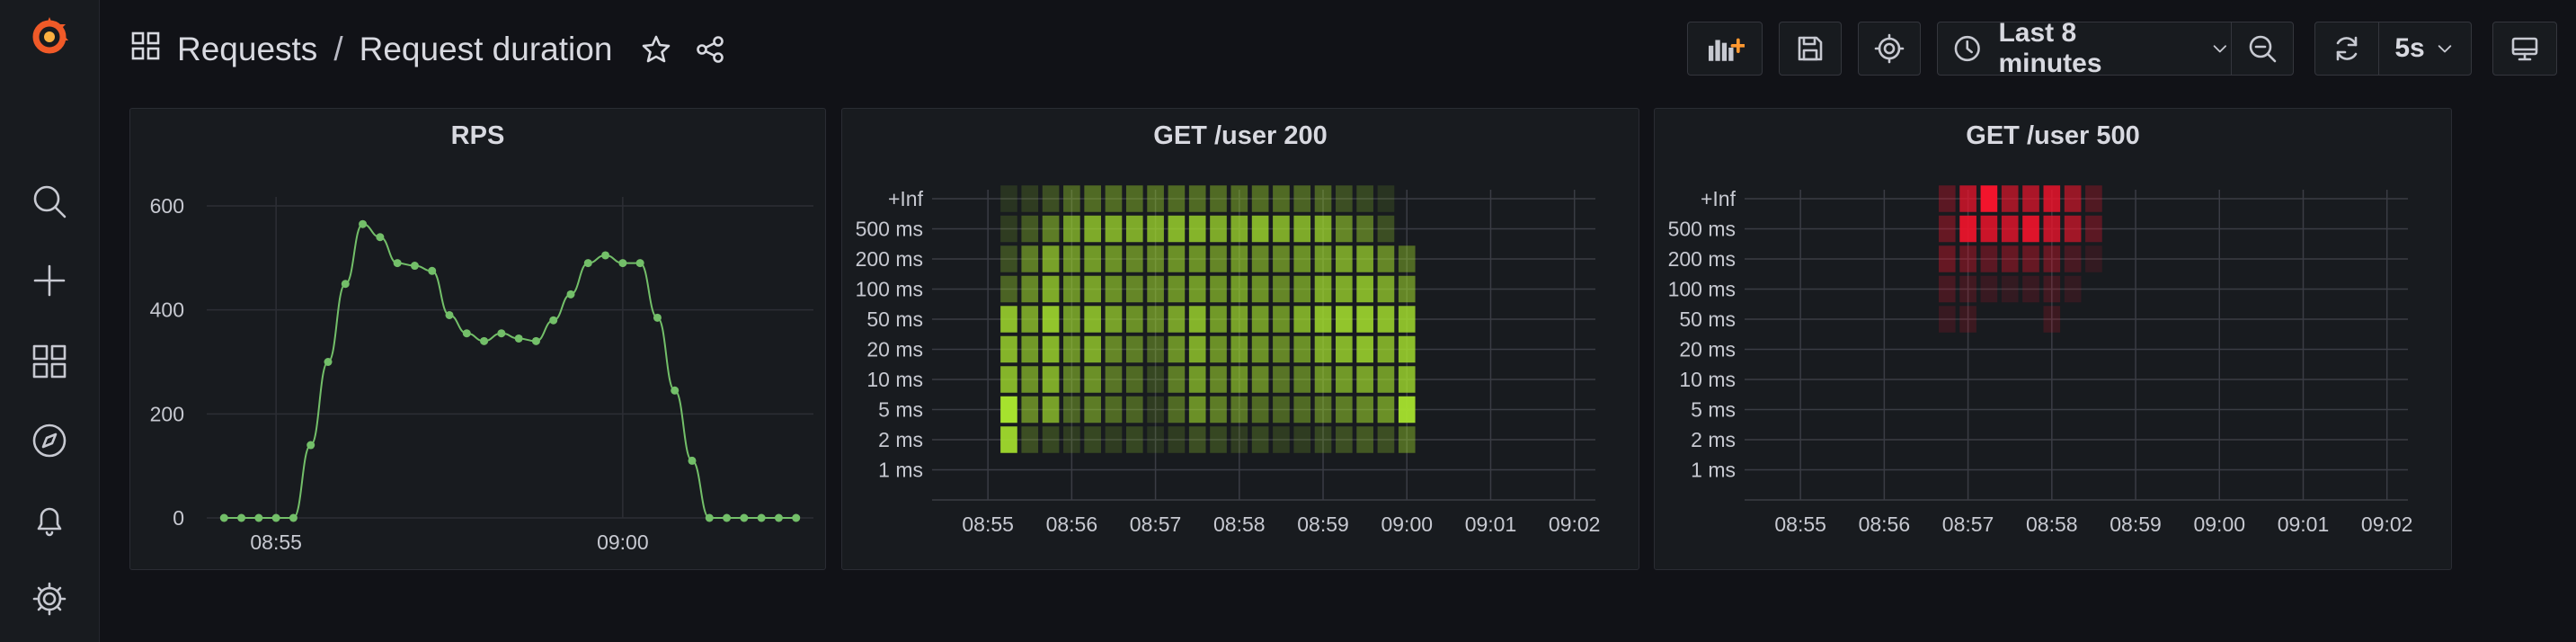 The width and height of the screenshot is (2576, 642). I want to click on save-dashboard-button, so click(1810, 49).